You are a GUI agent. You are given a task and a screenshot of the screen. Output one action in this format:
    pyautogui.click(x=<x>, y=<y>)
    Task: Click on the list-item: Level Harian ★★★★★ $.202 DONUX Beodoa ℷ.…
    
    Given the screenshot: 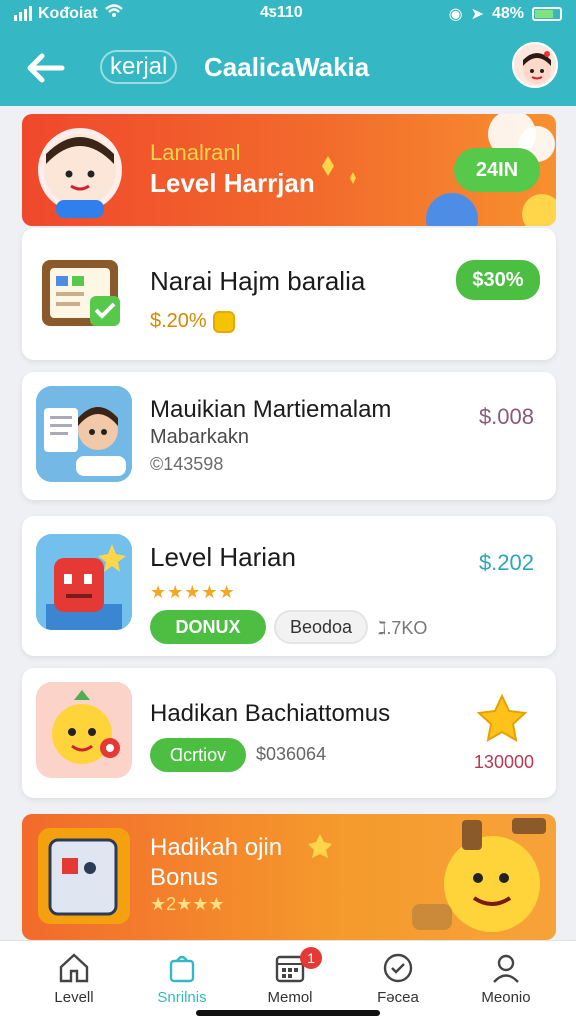 What is the action you would take?
    pyautogui.click(x=289, y=586)
    